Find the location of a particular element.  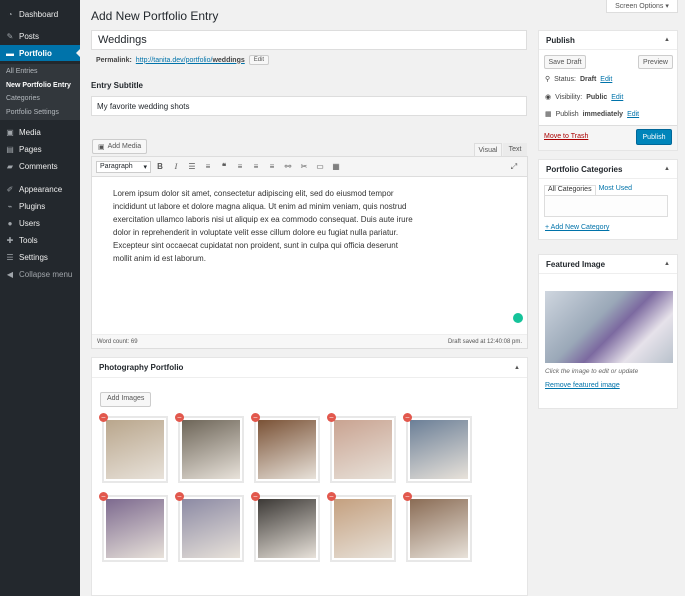

featured-hint: Click the image to edit or update is located at coordinates (592, 371).